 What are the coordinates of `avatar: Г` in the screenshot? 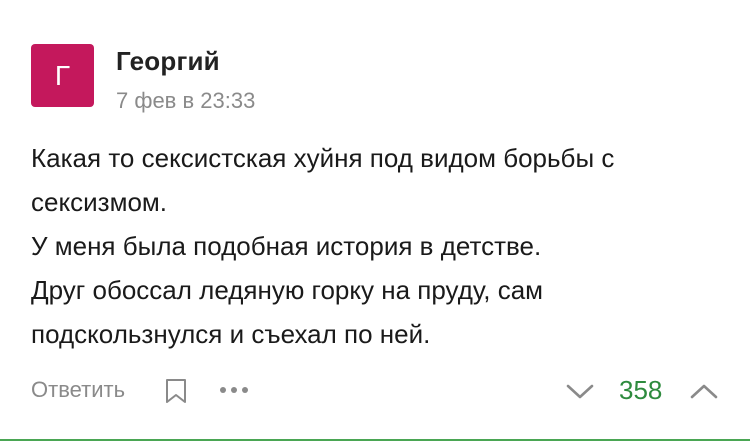 It's located at (62, 75).